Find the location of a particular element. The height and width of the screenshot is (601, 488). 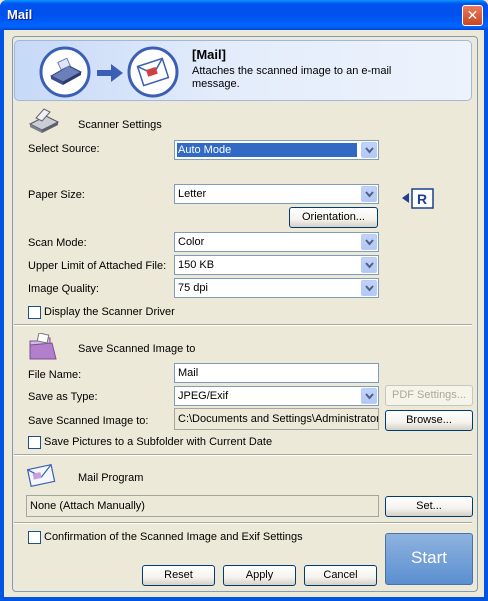

save-to-path-value: C:\Documents and Settings\Administrator is located at coordinates (278, 419).